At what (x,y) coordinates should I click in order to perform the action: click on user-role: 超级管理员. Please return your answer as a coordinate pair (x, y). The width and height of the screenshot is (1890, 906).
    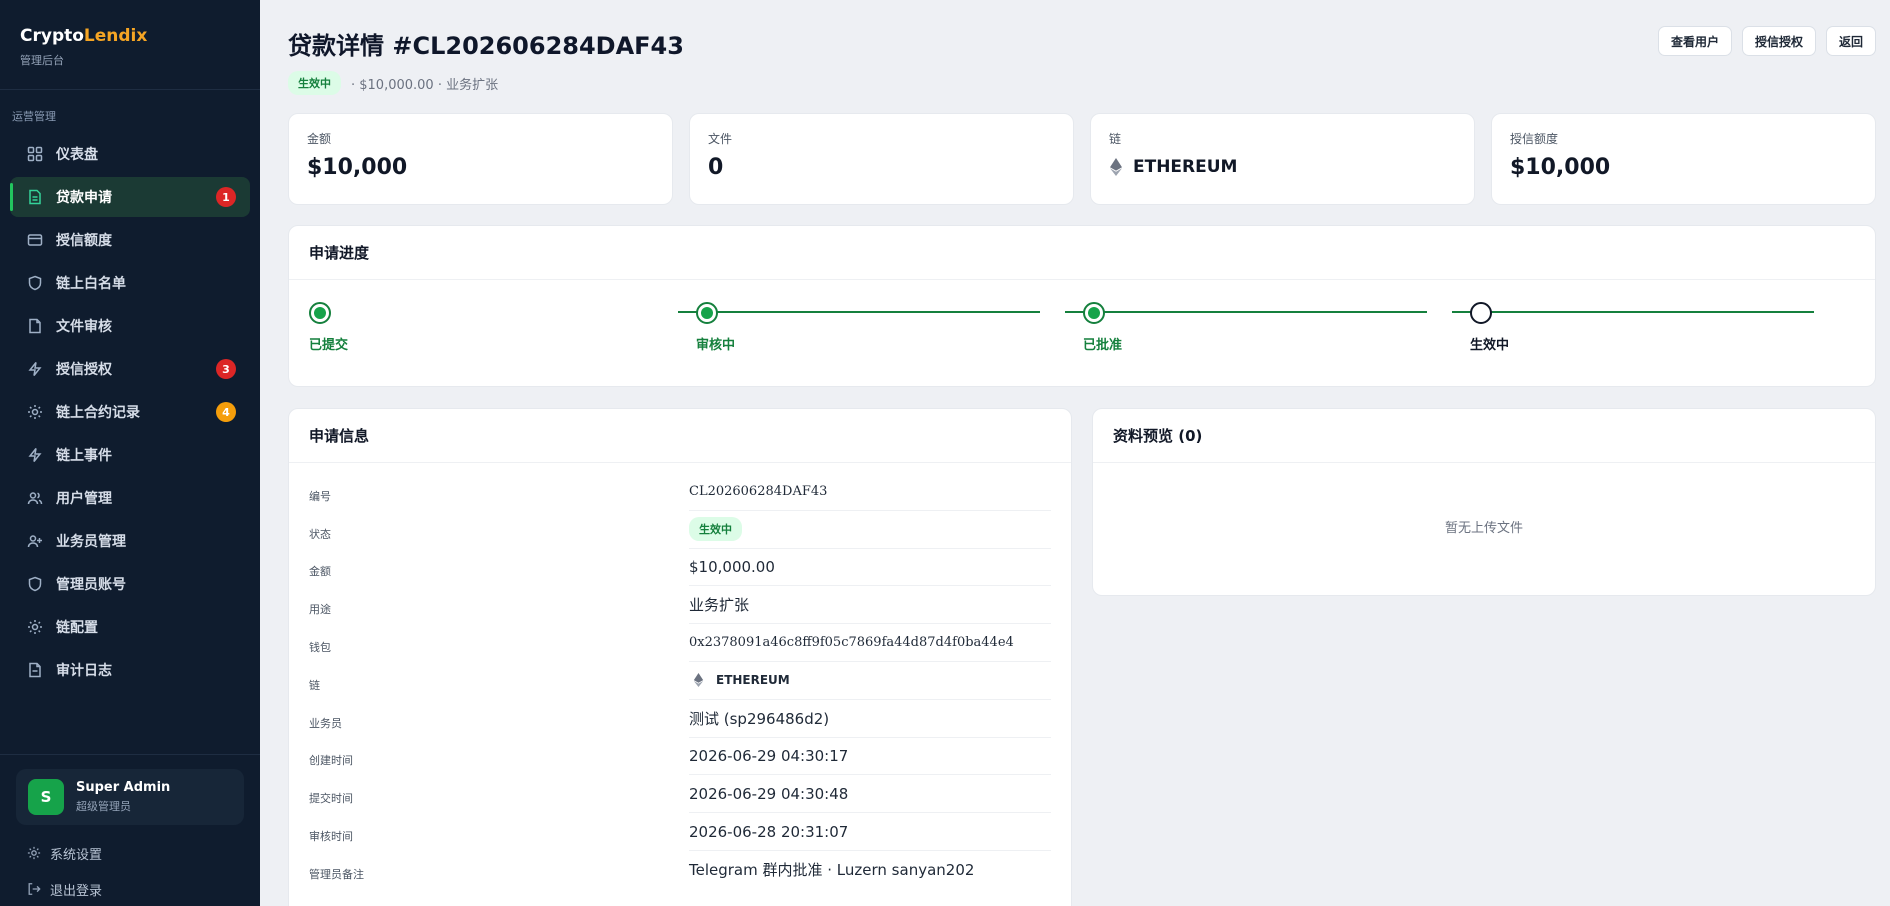
    Looking at the image, I should click on (103, 806).